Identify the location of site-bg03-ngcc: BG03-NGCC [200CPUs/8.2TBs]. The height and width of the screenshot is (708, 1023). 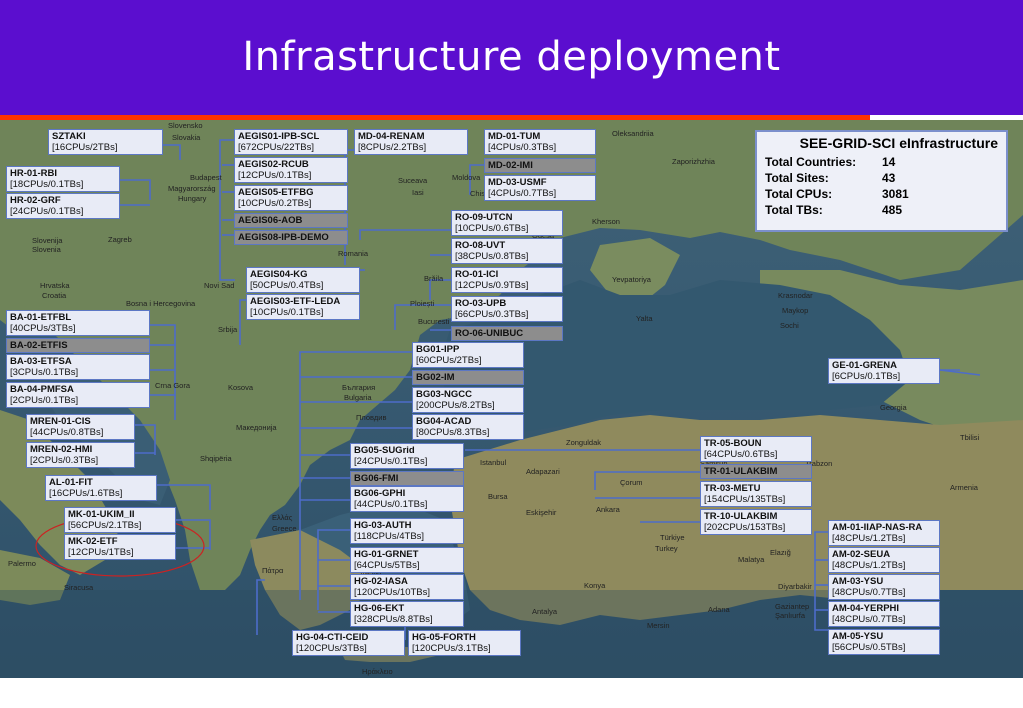
(468, 400).